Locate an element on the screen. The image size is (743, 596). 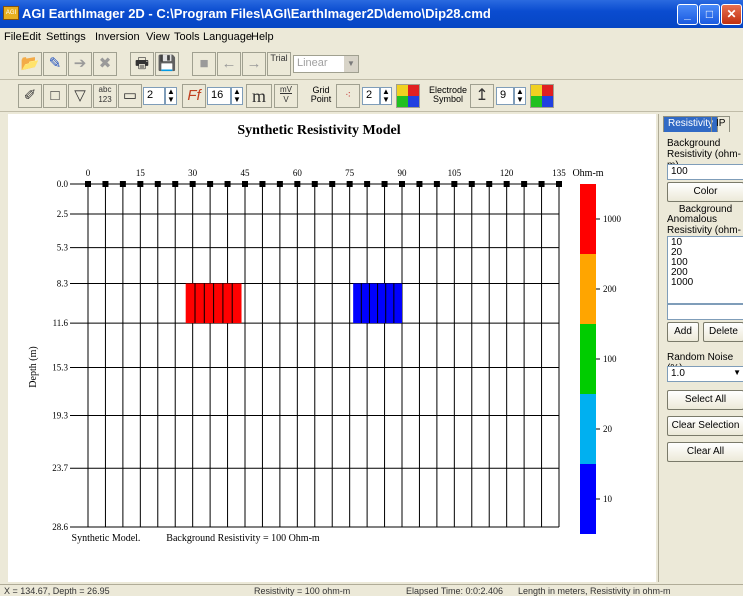
colorbar-label: 1000 is located at coordinates (612, 219).